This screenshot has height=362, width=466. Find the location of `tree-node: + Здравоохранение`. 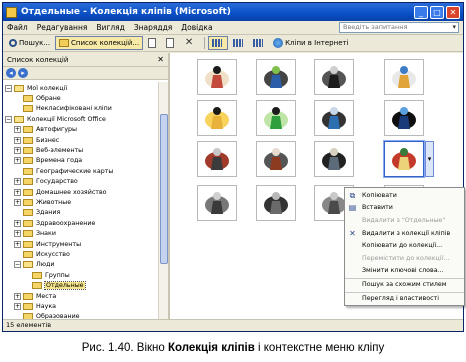

tree-node: + Здравоохранение is located at coordinates (80, 223).